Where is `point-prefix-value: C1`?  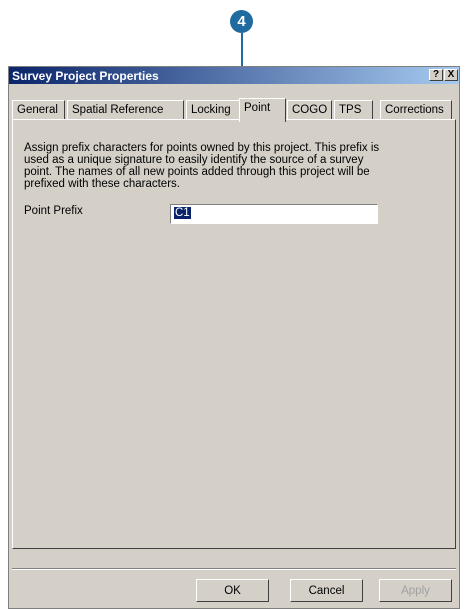
point-prefix-value: C1 is located at coordinates (182, 213).